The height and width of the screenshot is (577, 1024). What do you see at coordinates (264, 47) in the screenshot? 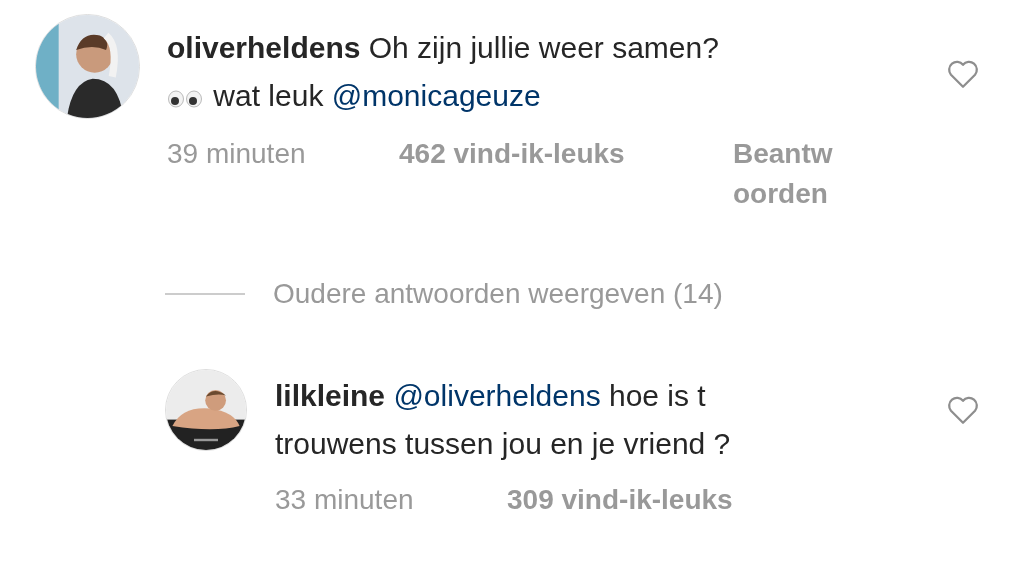
I see `username-link: oliverheldens` at bounding box center [264, 47].